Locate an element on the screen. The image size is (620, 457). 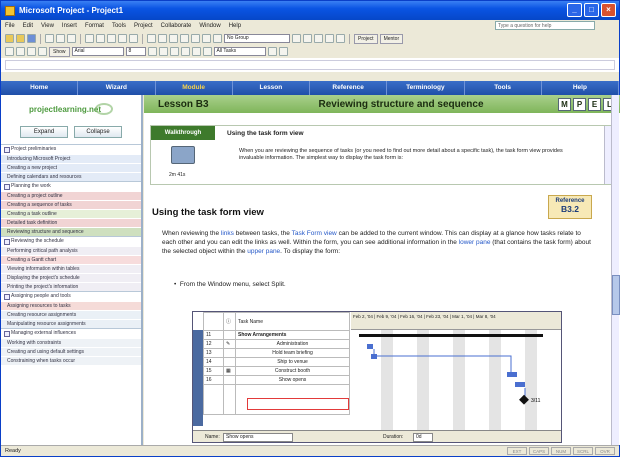
italic-icon is located at coordinates (163, 51).